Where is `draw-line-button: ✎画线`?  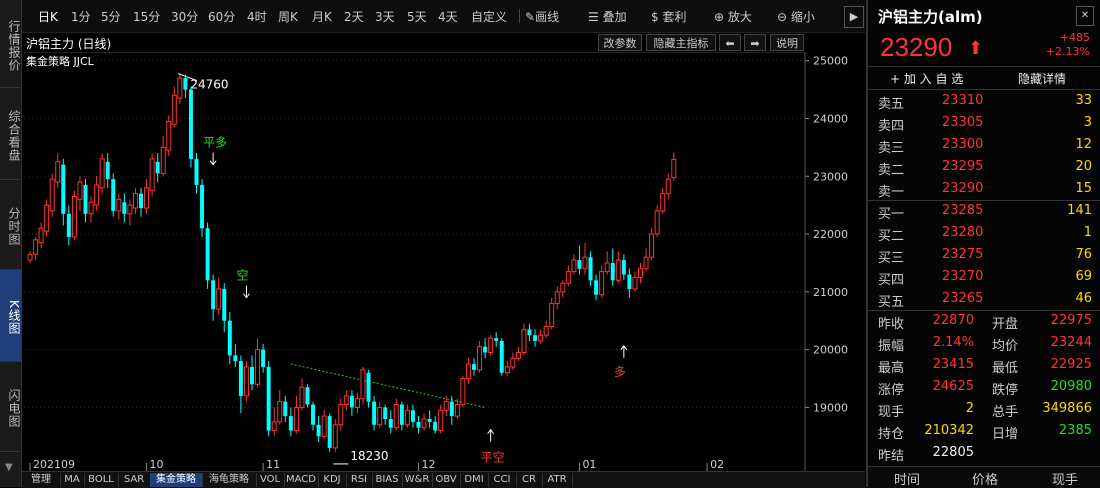
draw-line-button: ✎画线 is located at coordinates (542, 16).